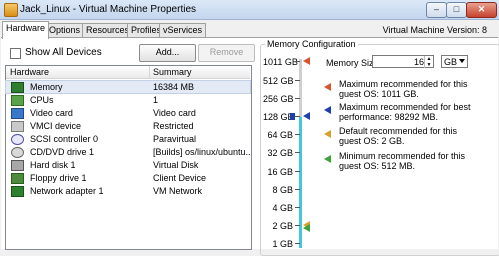 The height and width of the screenshot is (256, 499). What do you see at coordinates (306, 61) in the screenshot?
I see `max-os-marker-icon` at bounding box center [306, 61].